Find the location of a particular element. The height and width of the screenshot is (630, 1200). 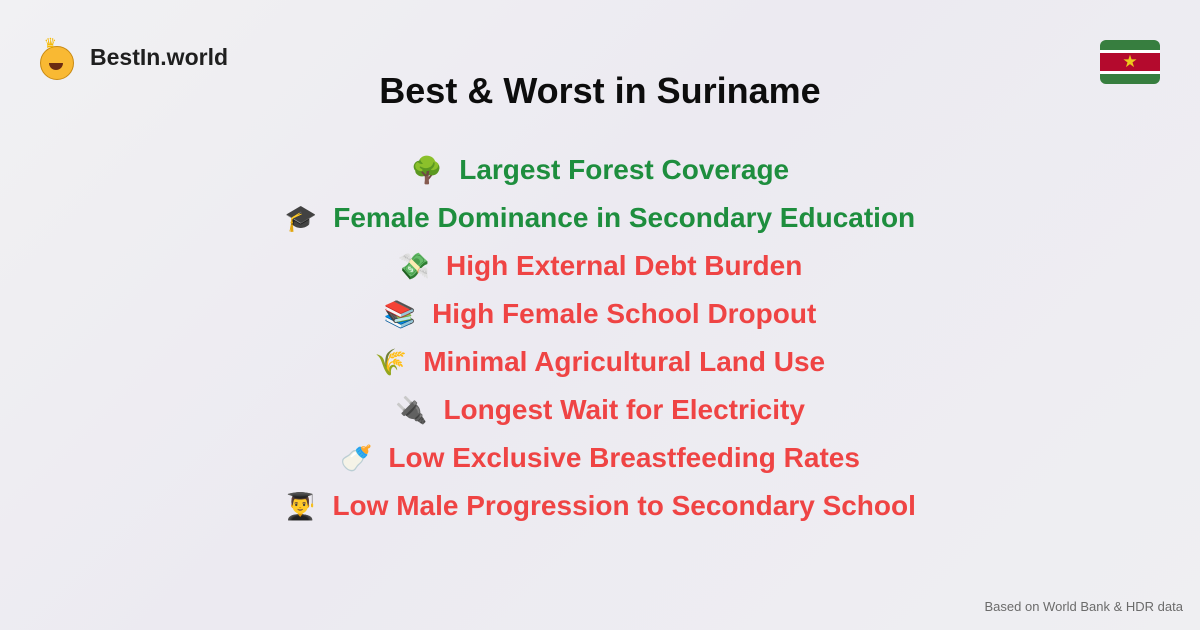

item-label: High Female School Dropout is located at coordinates (624, 313).